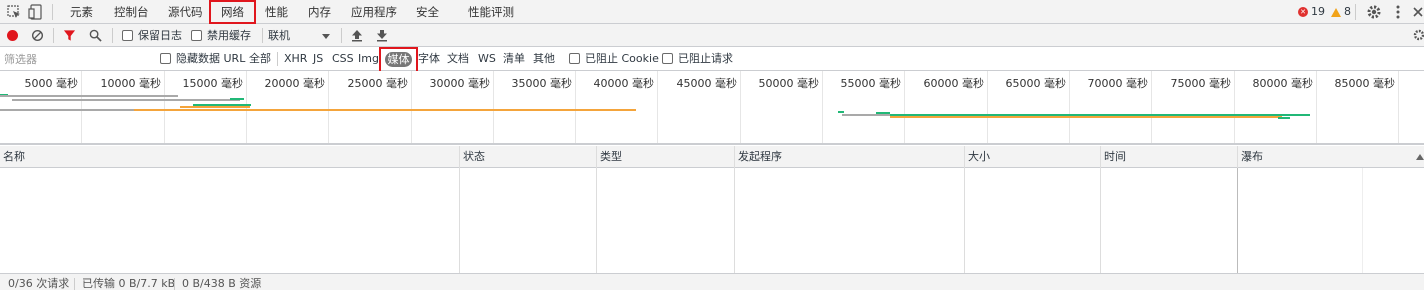 This screenshot has height=290, width=1424. Describe the element at coordinates (160, 35) in the screenshot. I see `preserve-log-label: 保留日志` at that location.